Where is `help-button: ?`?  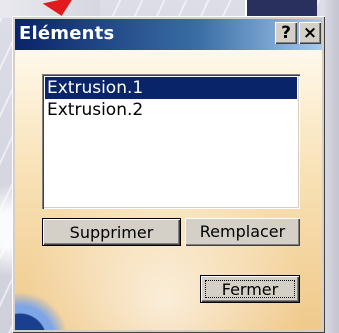
help-button: ? is located at coordinates (286, 33).